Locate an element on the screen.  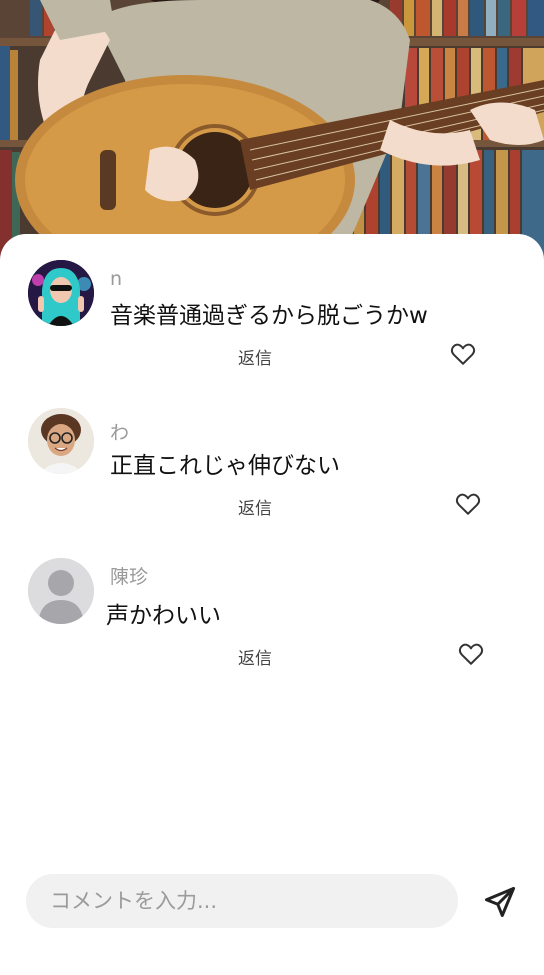
comment-text: 正直これじゃ伸びない is located at coordinates (225, 466).